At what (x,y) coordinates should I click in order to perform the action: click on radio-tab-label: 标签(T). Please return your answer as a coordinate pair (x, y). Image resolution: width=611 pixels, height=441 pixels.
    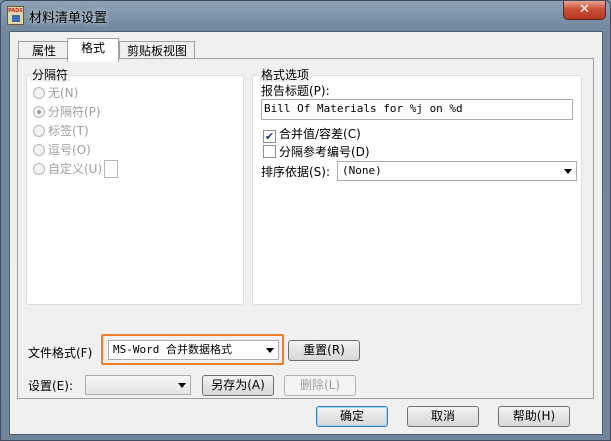
    Looking at the image, I should click on (68, 131).